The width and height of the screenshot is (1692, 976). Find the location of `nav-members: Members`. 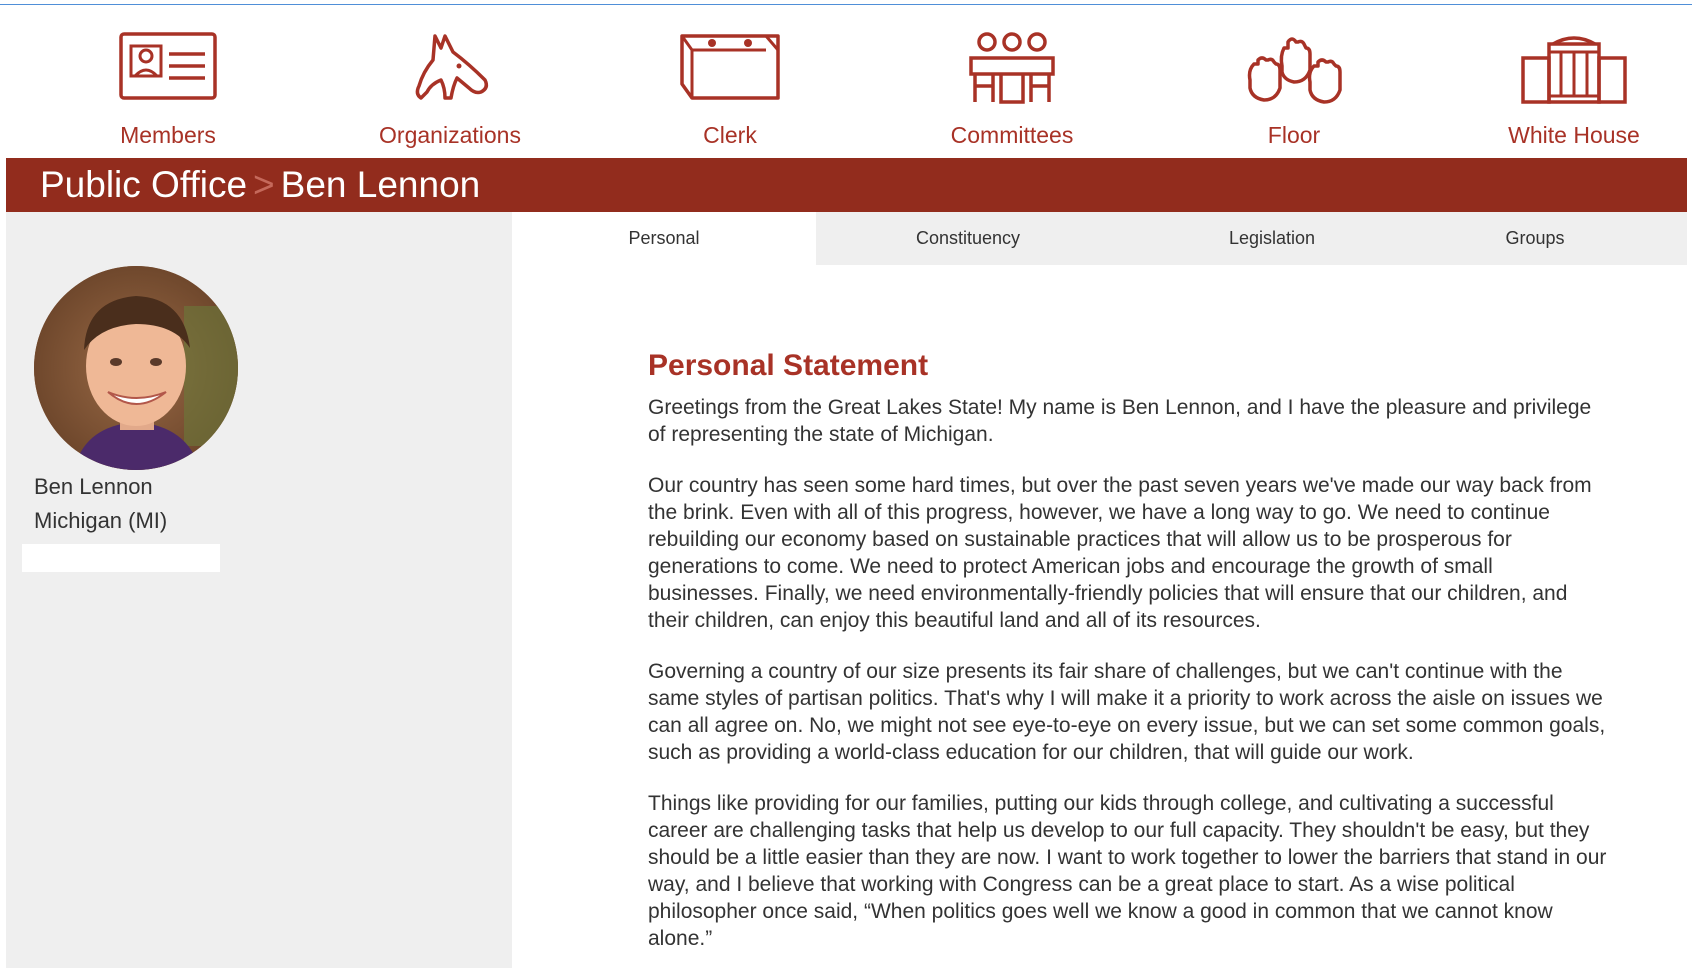

nav-members: Members is located at coordinates (168, 82).